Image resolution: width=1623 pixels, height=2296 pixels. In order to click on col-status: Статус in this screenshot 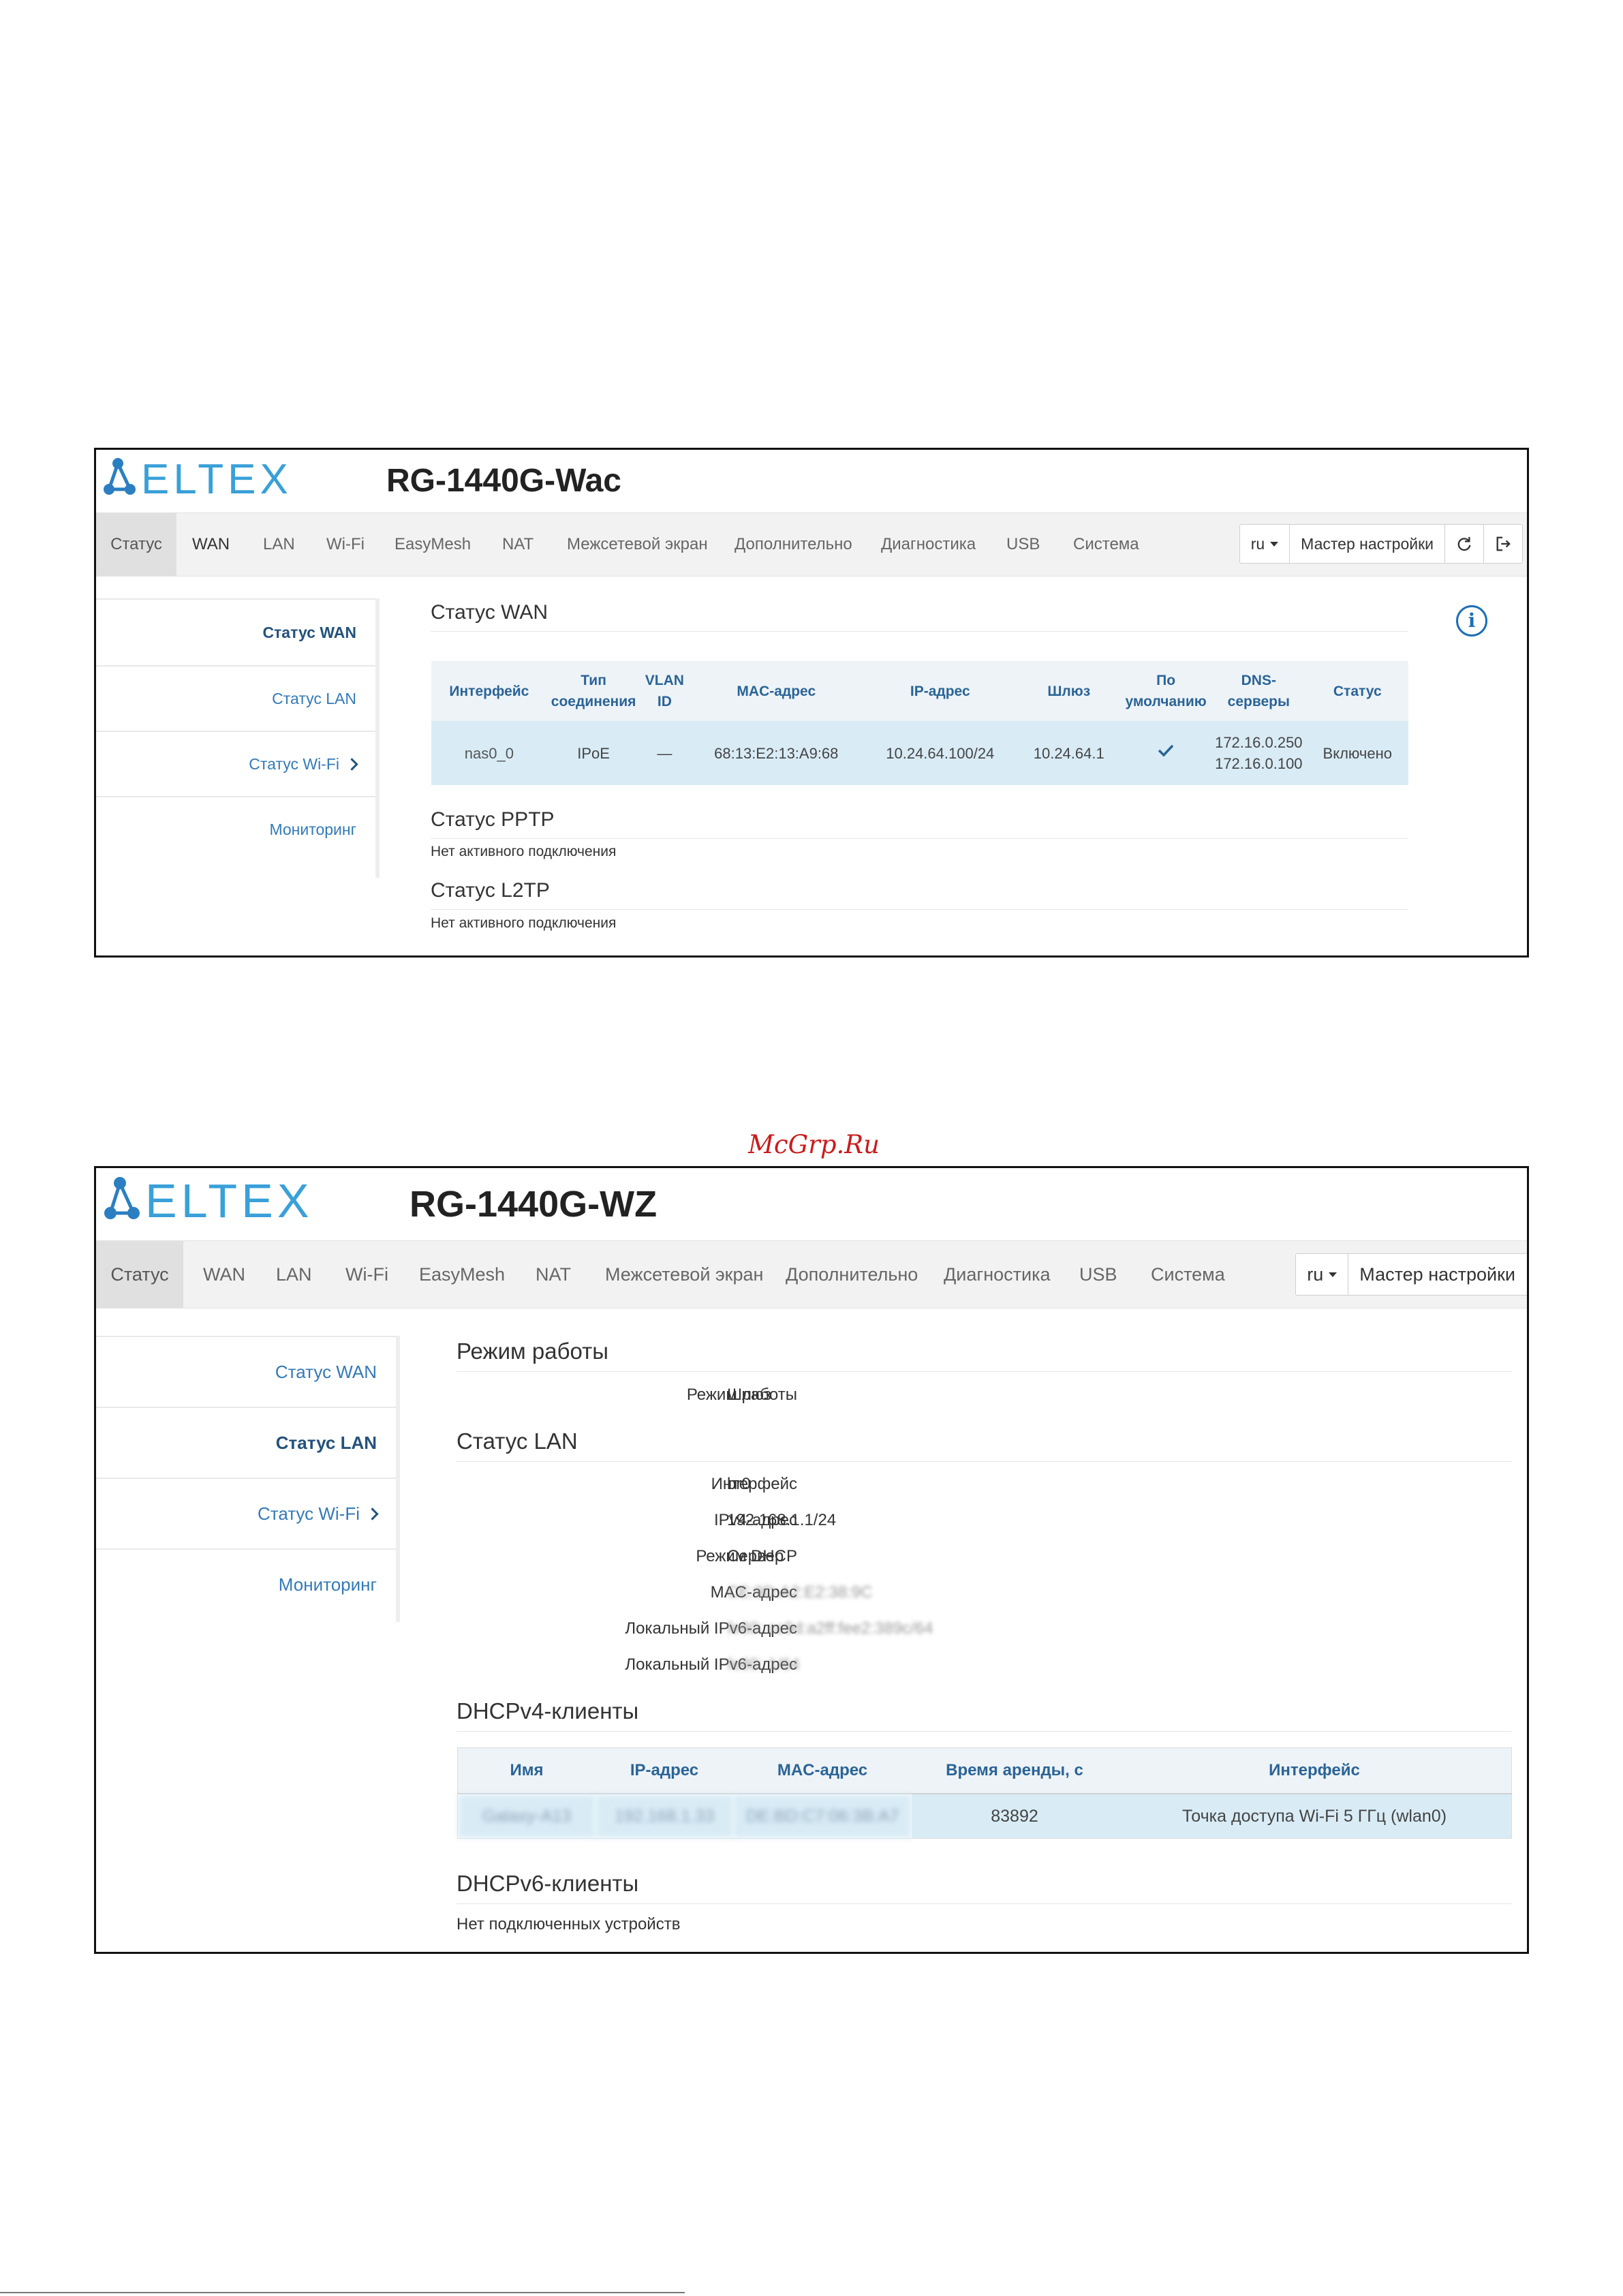, I will do `click(1357, 691)`.